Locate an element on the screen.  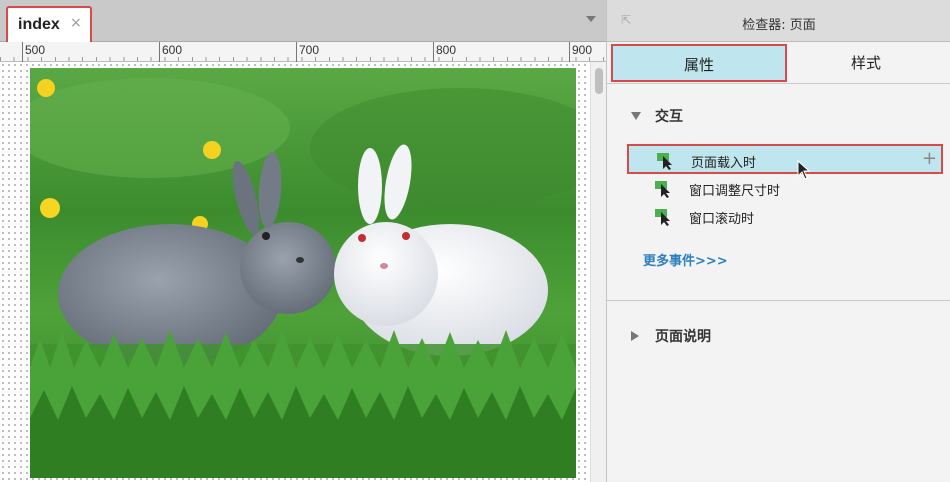
document-tab-index: index × is located at coordinates (49, 24).